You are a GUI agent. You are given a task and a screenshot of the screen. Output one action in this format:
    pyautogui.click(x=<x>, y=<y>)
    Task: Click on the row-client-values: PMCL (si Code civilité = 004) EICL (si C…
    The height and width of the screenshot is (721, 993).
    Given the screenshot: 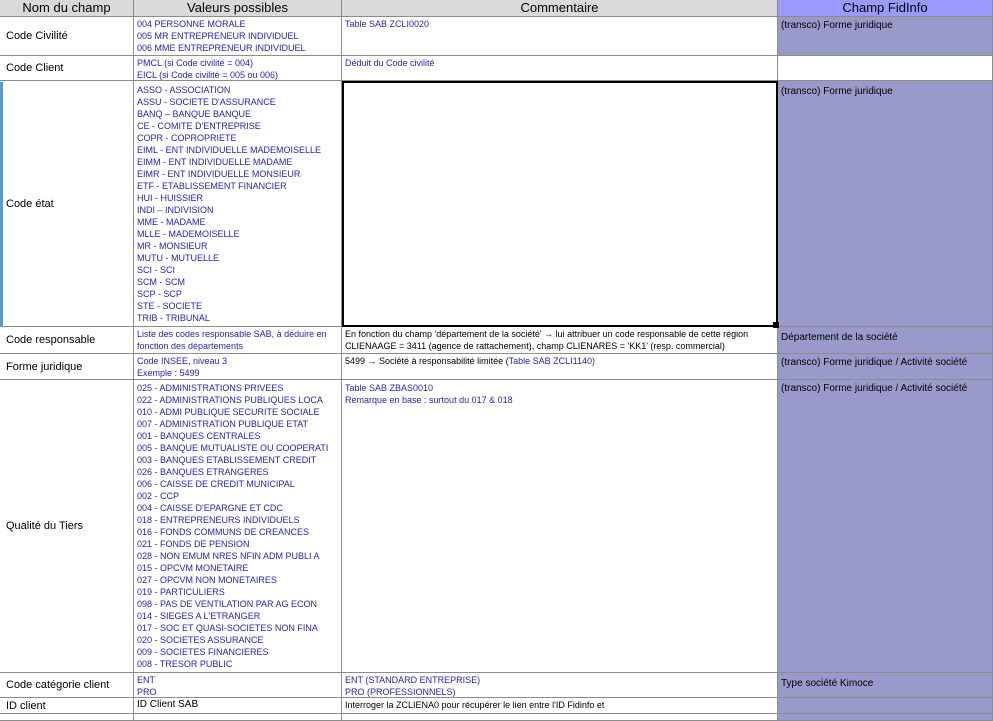 What is the action you would take?
    pyautogui.click(x=238, y=68)
    